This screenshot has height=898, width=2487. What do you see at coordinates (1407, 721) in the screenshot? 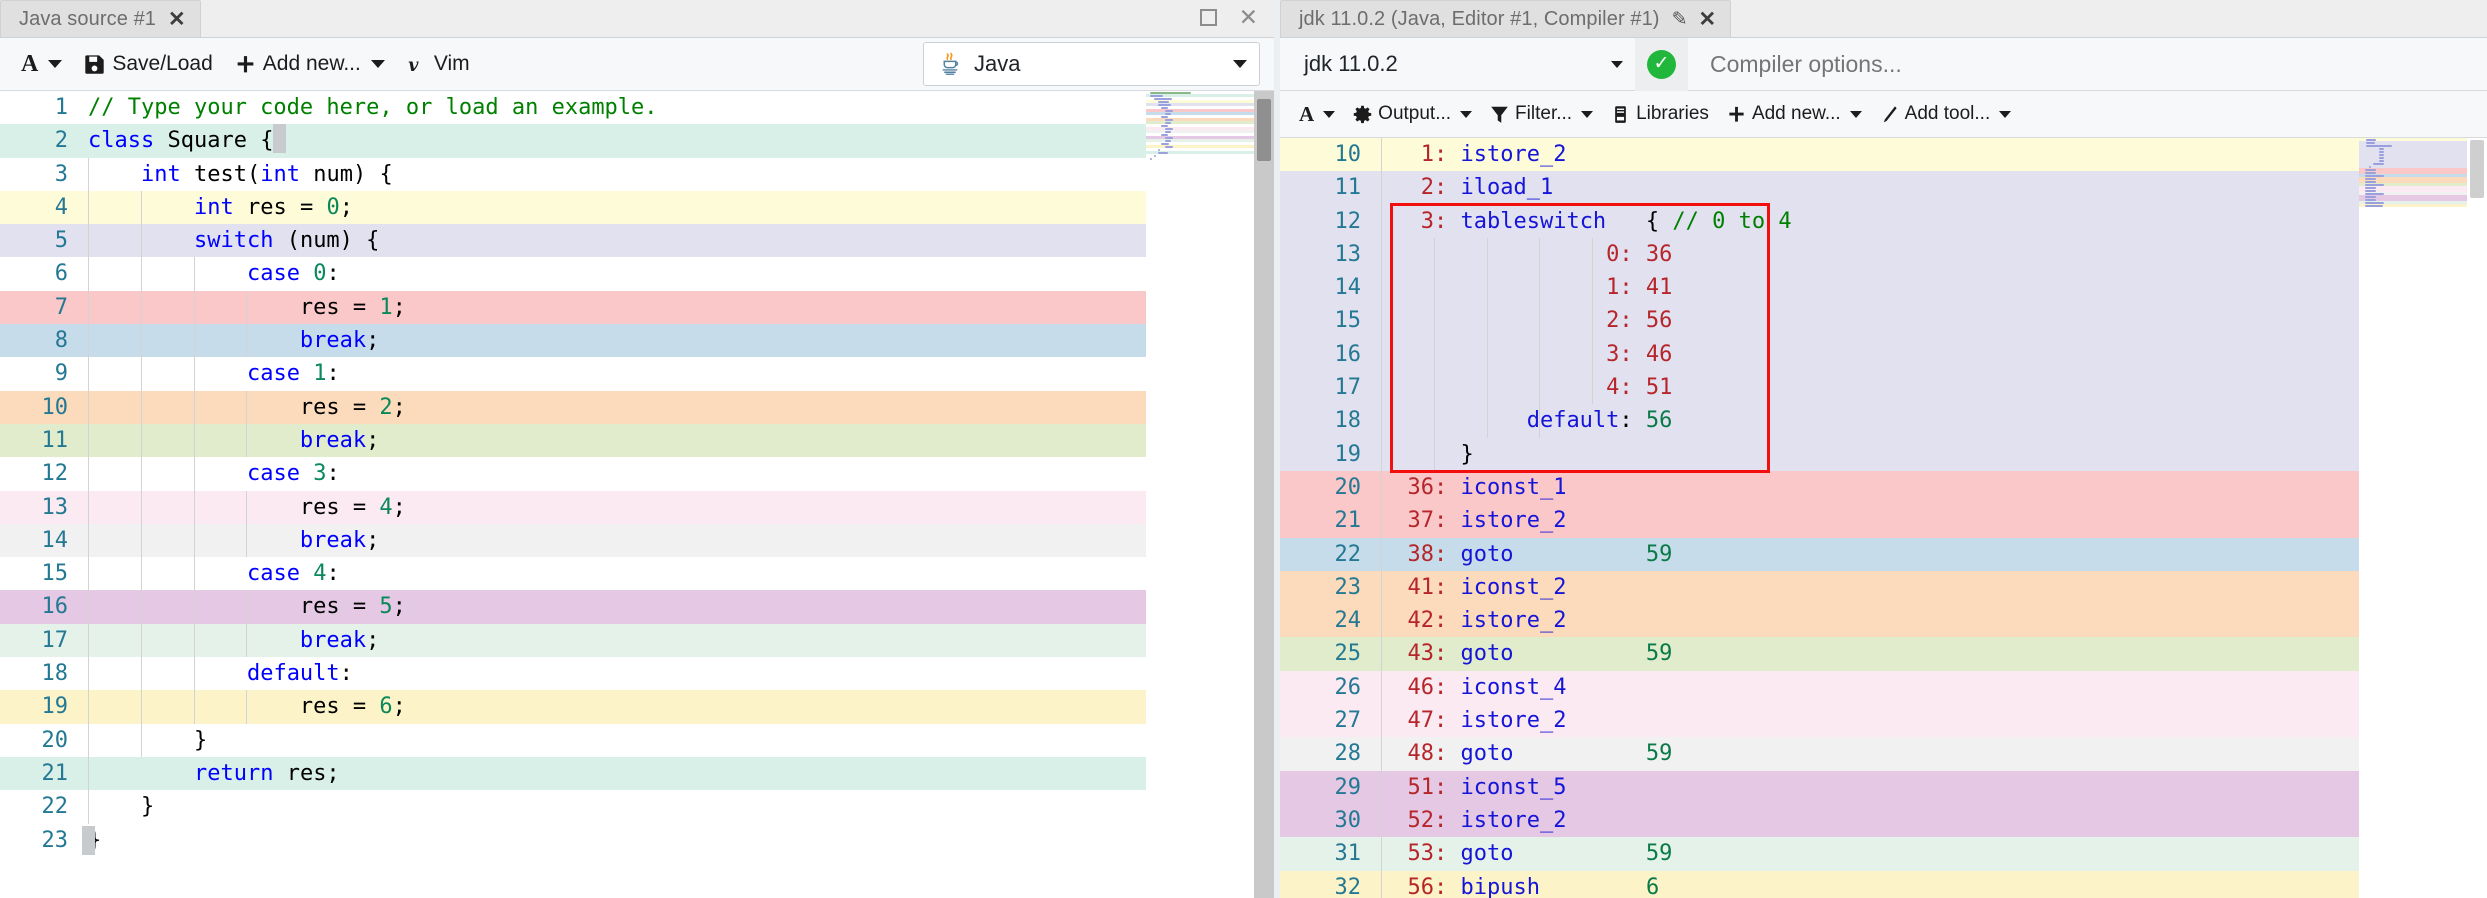
I see `code-token: 47` at bounding box center [1407, 721].